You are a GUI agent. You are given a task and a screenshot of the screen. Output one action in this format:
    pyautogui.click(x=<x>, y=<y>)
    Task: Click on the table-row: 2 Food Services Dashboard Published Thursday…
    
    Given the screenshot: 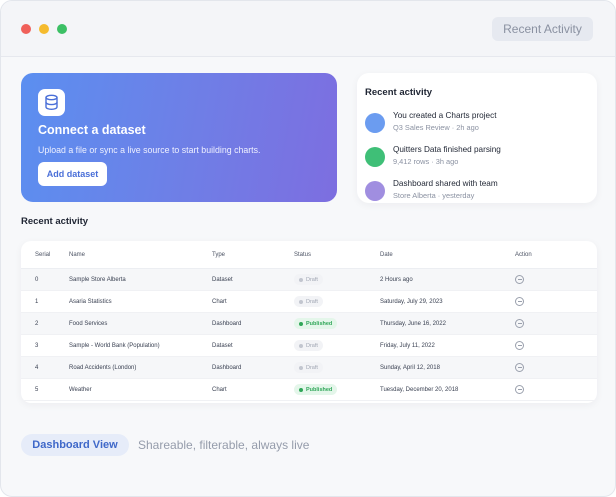 What is the action you would take?
    pyautogui.click(x=309, y=324)
    